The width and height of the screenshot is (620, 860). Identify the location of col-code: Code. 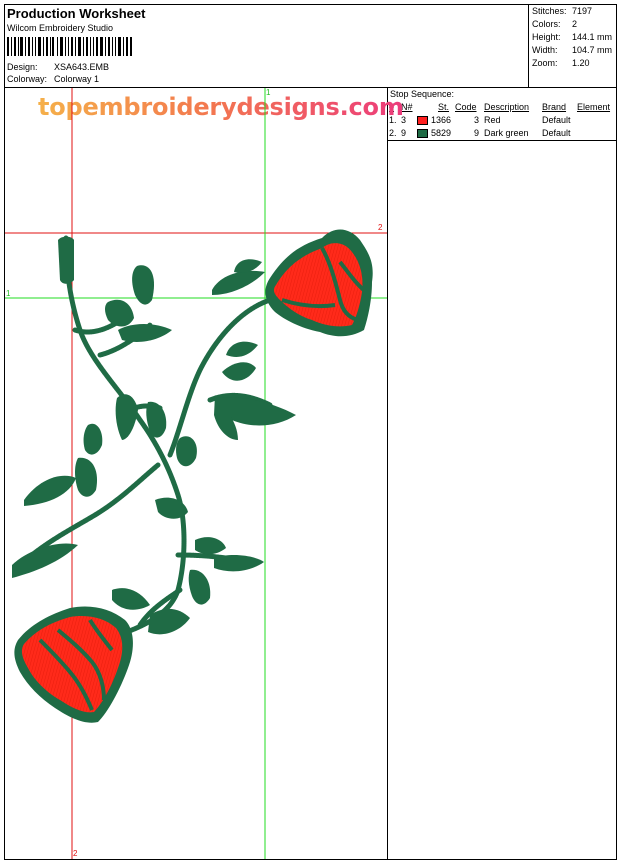
(466, 107).